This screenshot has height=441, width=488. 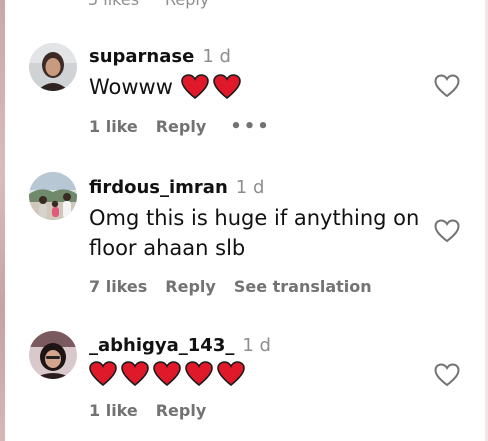 I want to click on comment-body: suparnase 1 d Wowww 1 like Reply •••, so click(x=259, y=91).